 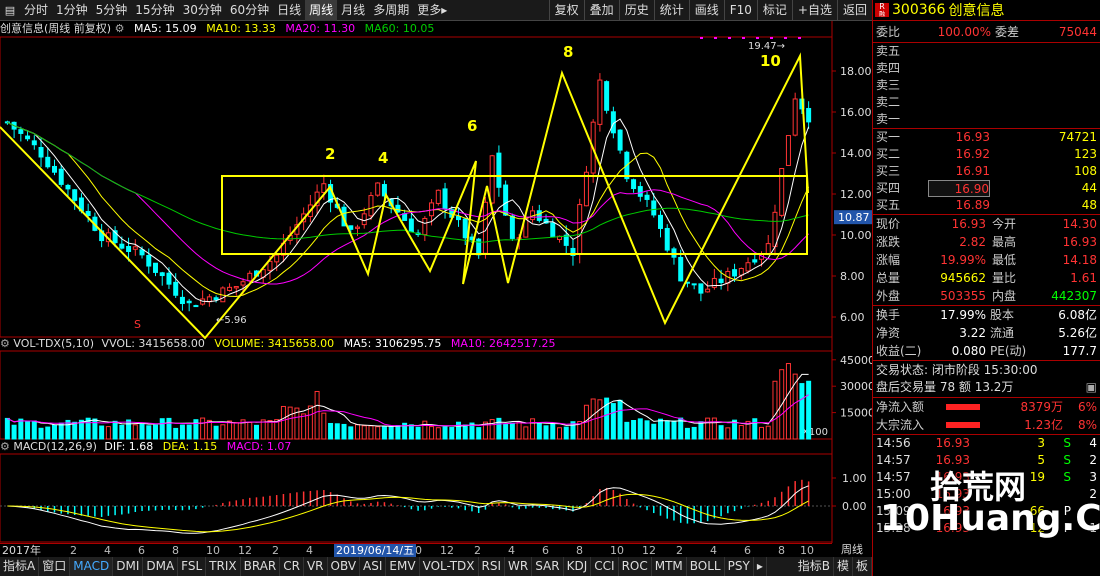 I want to click on indicator-tab-11: ASI, so click(x=373, y=566).